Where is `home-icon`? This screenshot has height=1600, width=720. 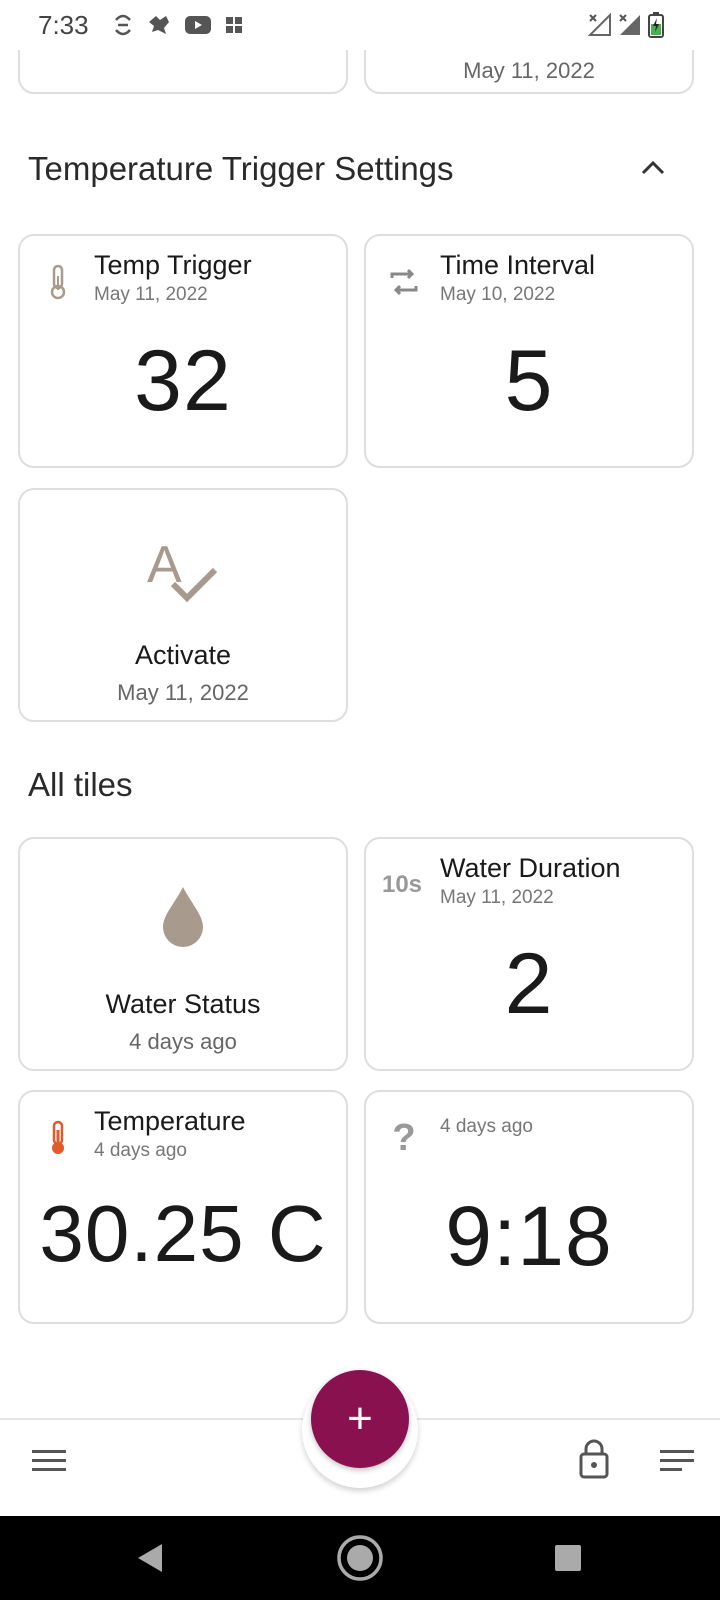
home-icon is located at coordinates (360, 1558).